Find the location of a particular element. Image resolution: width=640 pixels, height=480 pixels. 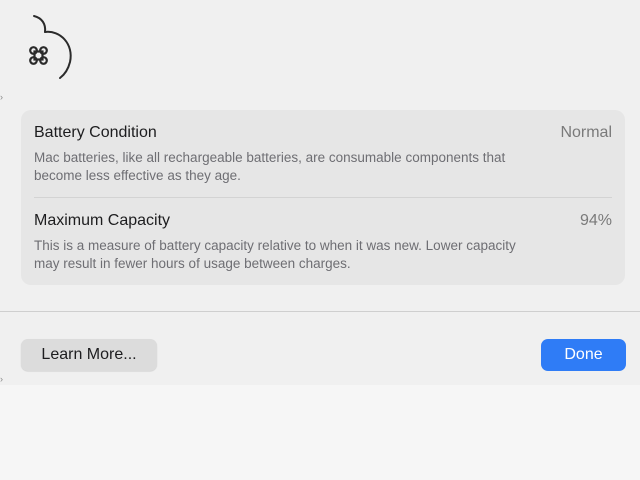

footer-separator is located at coordinates (320, 311).